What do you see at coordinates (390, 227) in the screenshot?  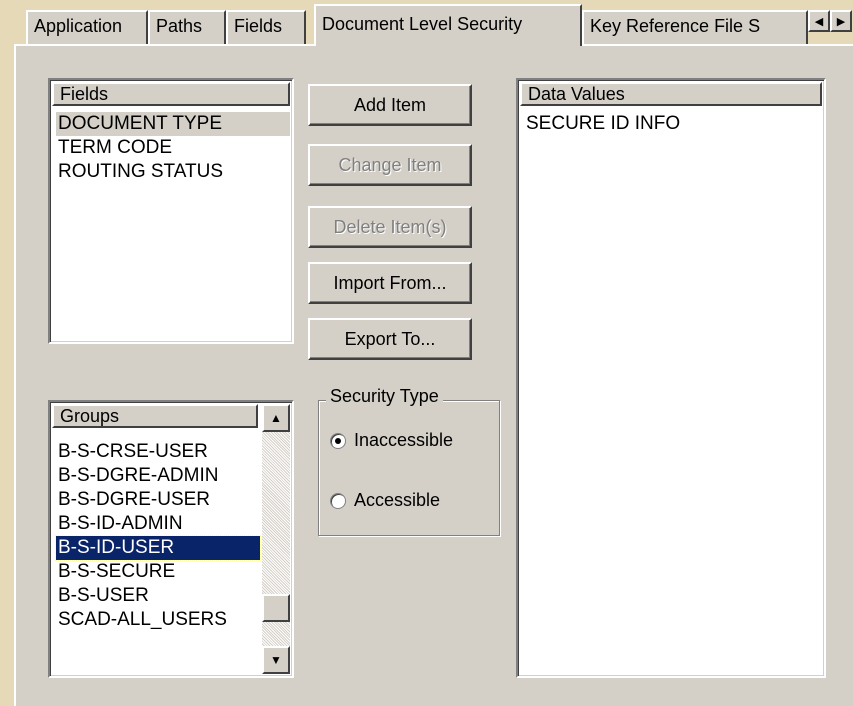 I see `delete-items-button: Delete Item(s)` at bounding box center [390, 227].